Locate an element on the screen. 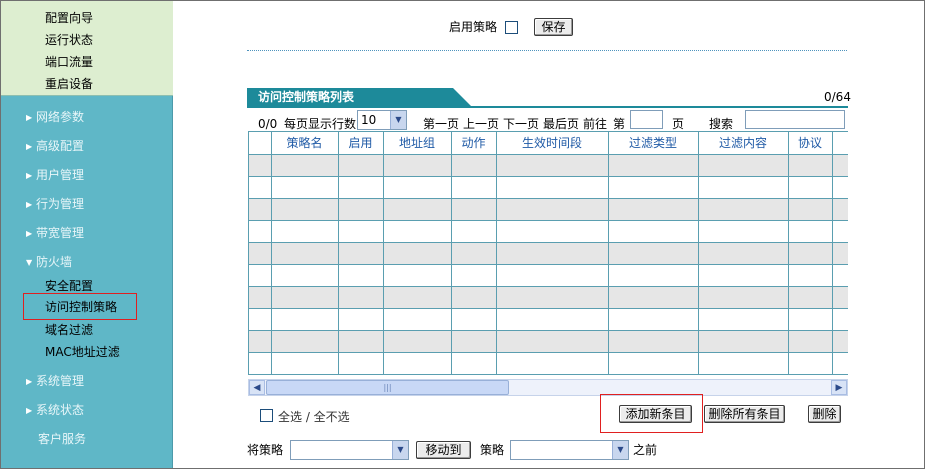 Image resolution: width=925 pixels, height=469 pixels. chevron-left-icon: ◀ is located at coordinates (257, 387).